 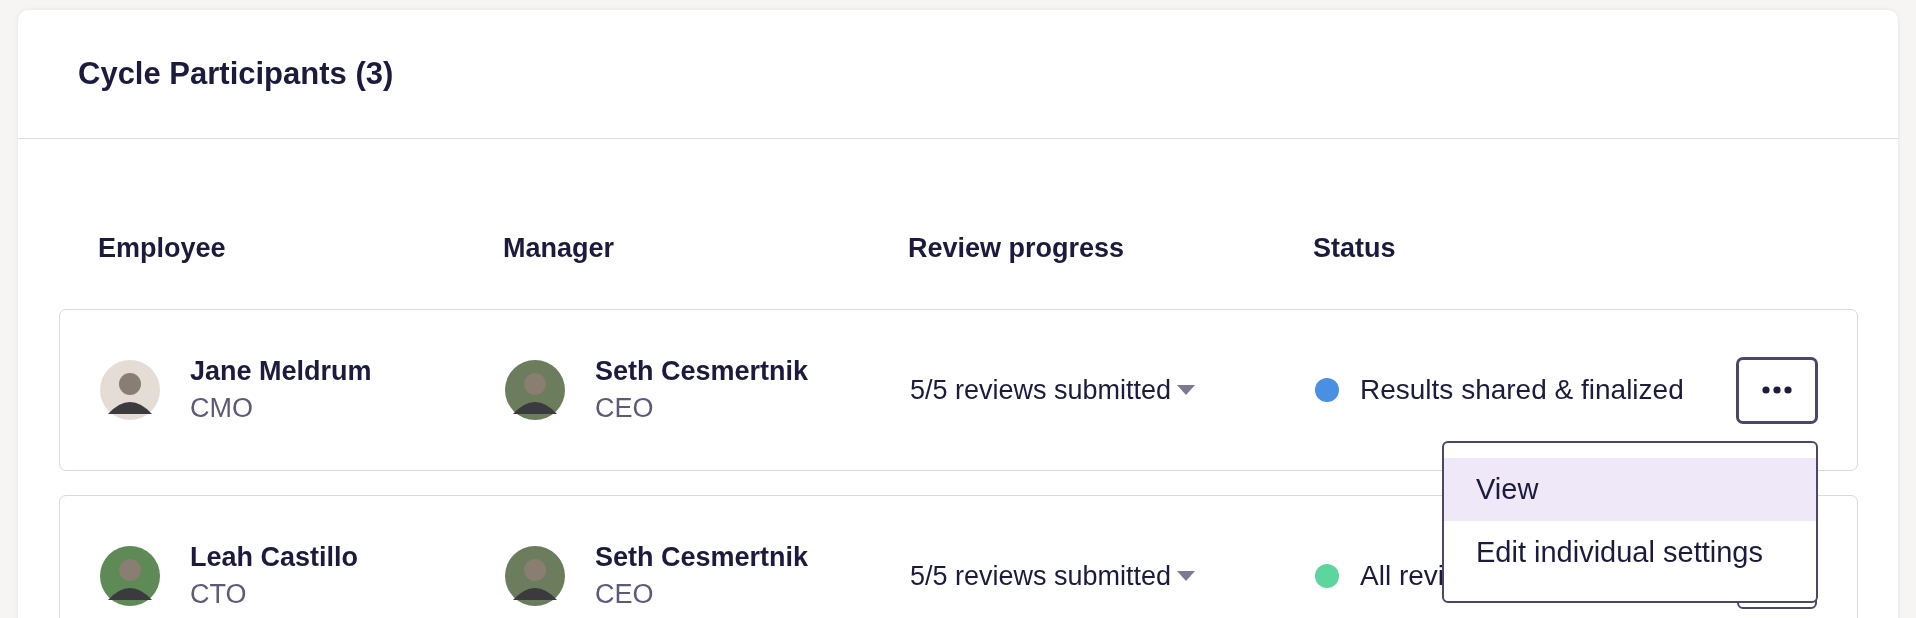 I want to click on column-header: Manager, so click(x=559, y=249).